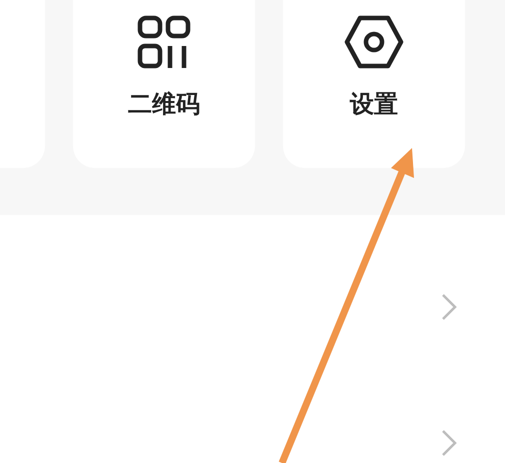 This screenshot has width=505, height=463. I want to click on shortcut-label: 二维码, so click(164, 104).